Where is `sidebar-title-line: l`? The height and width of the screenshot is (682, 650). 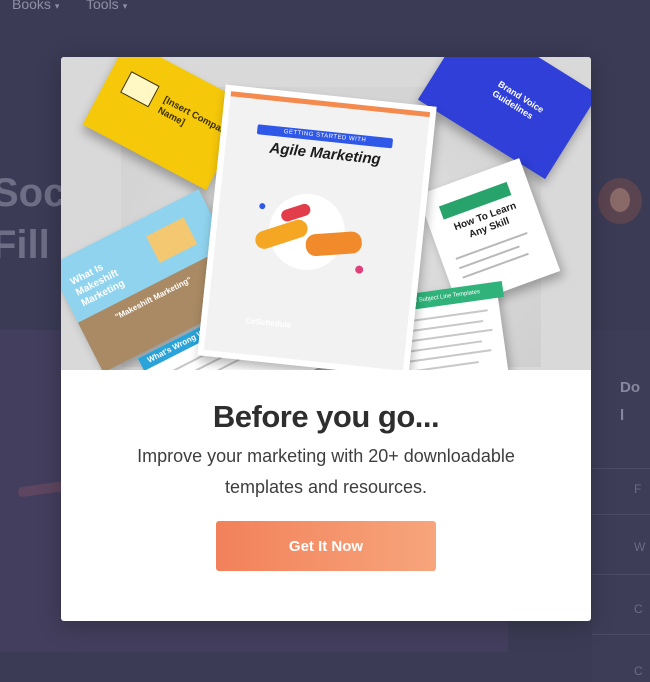 sidebar-title-line: l is located at coordinates (622, 415).